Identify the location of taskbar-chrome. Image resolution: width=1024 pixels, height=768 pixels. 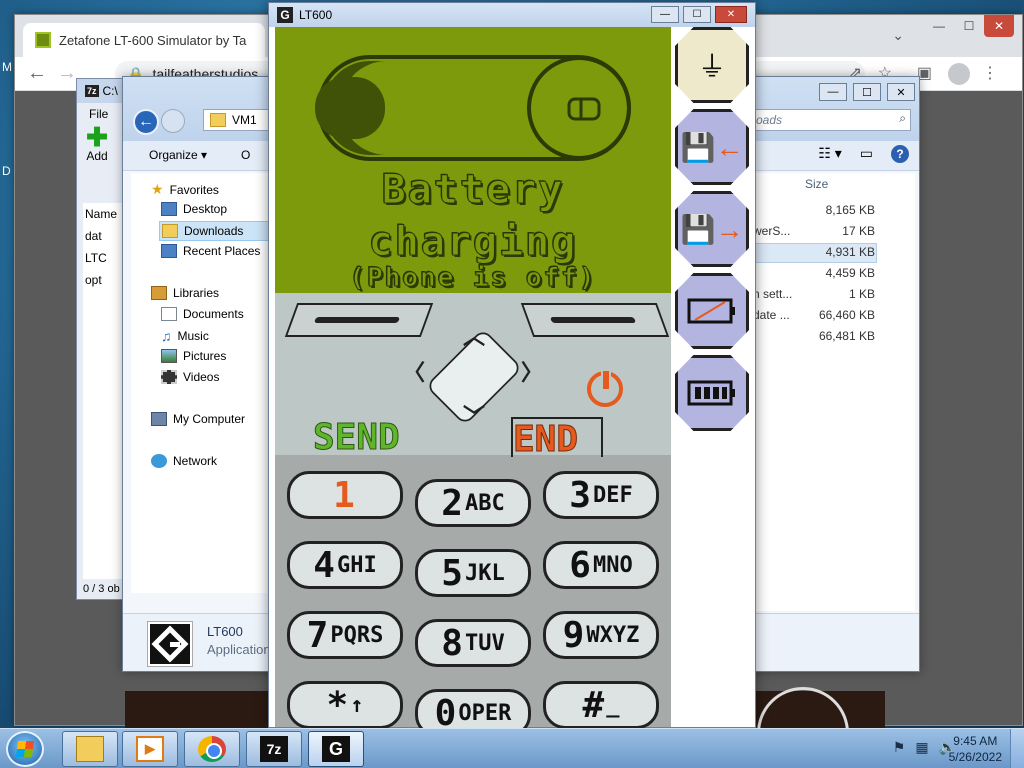
(212, 749).